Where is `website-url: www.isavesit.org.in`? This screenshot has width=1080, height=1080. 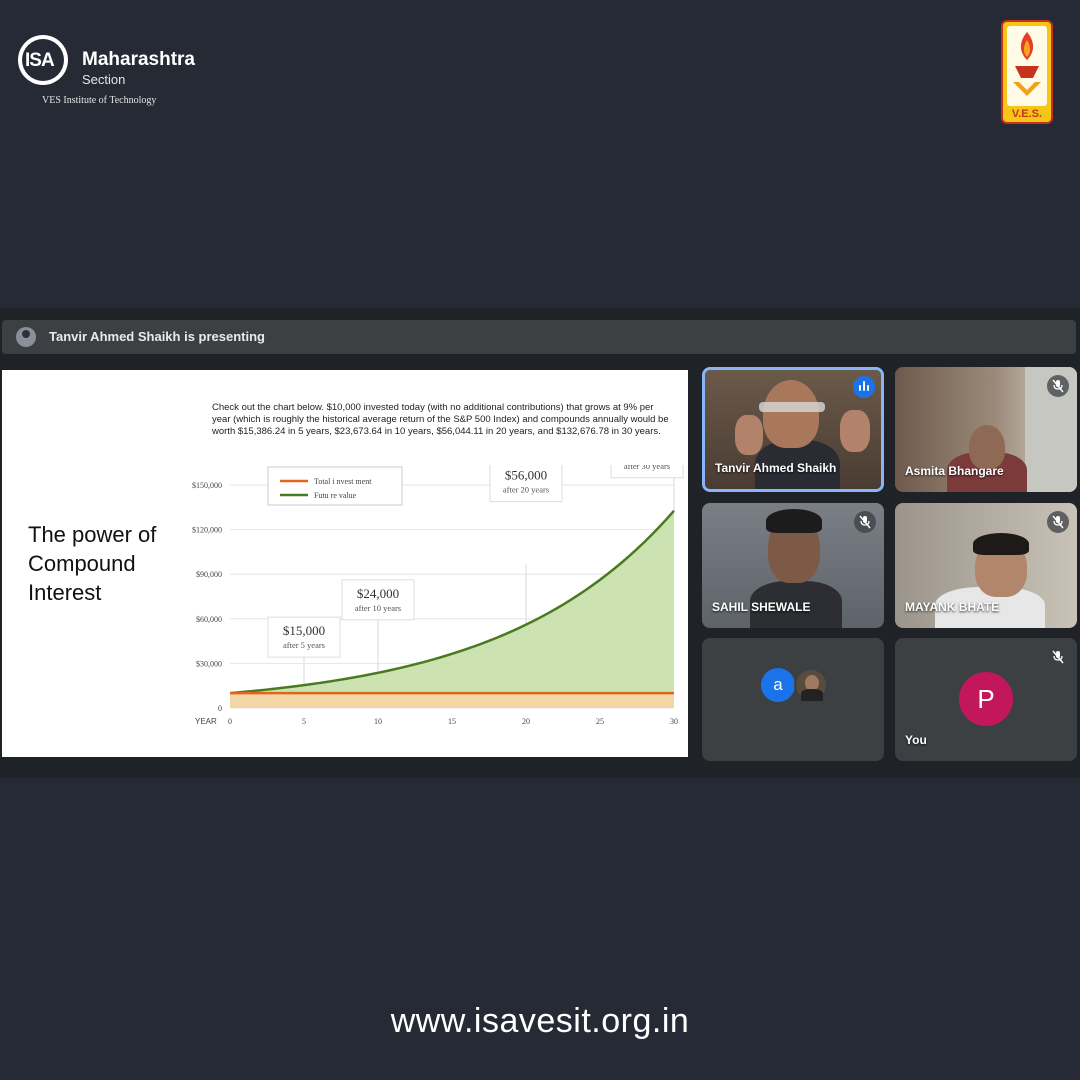 website-url: www.isavesit.org.in is located at coordinates (540, 1021).